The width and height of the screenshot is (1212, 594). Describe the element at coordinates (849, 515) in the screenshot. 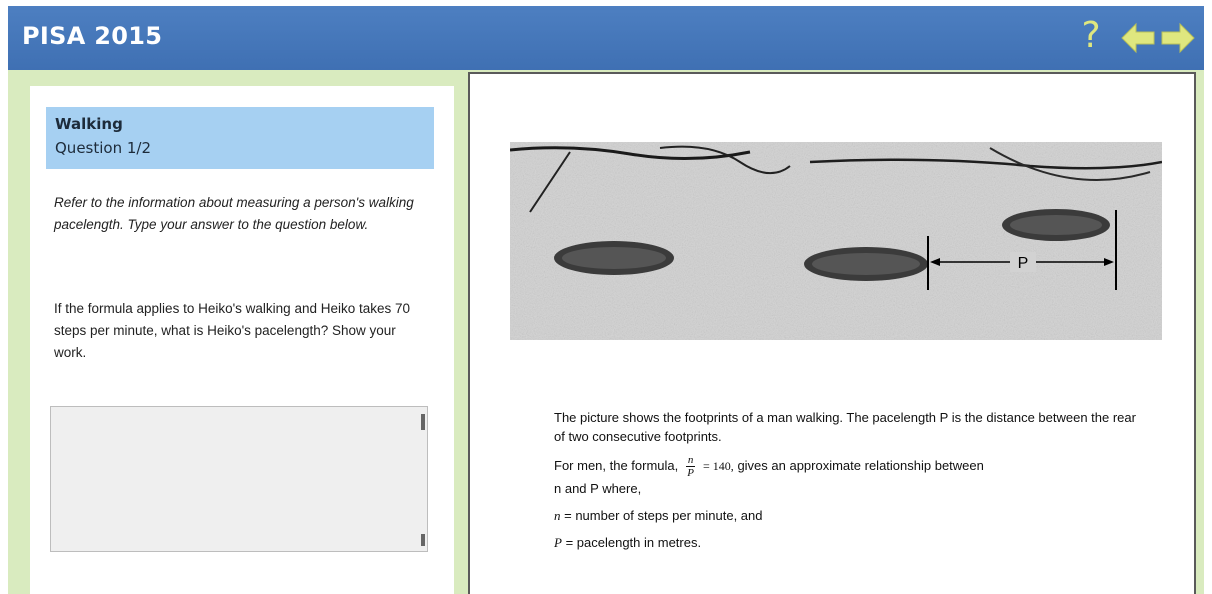

I see `definition-n: n = number of steps per minute, and` at that location.